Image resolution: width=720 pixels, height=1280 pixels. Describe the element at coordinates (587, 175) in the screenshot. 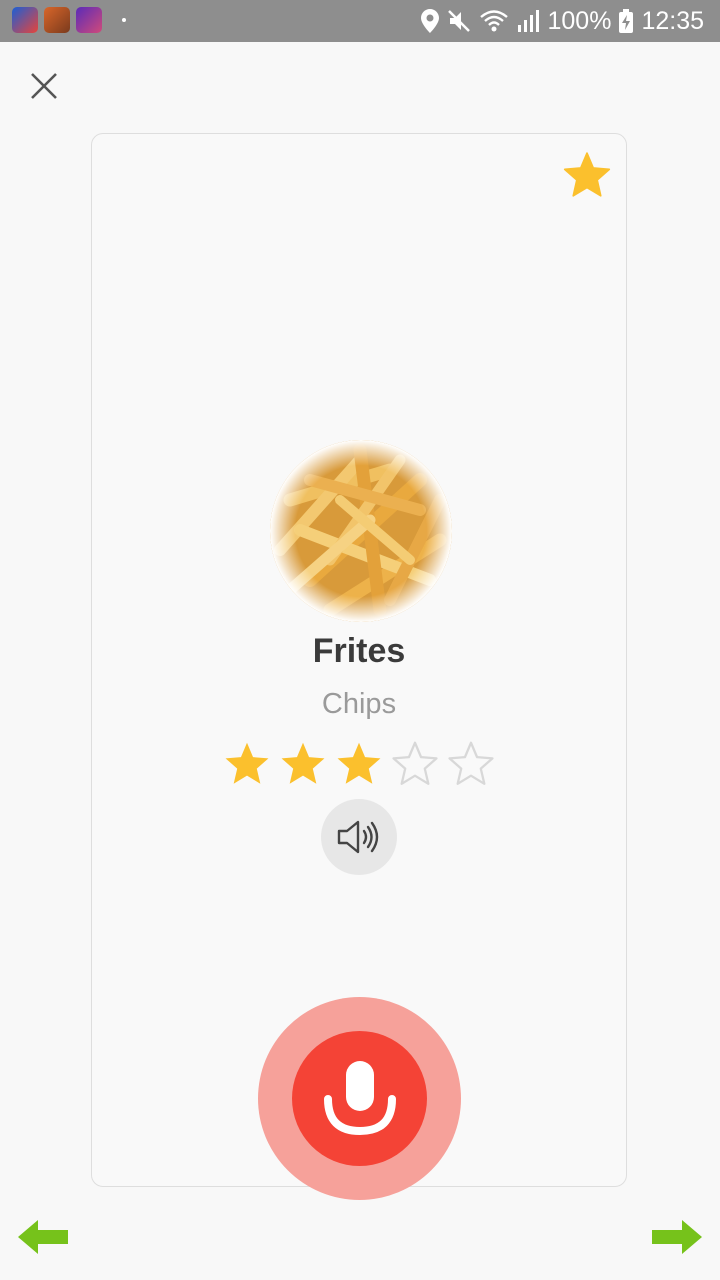

I see `favorite-star-icon` at that location.